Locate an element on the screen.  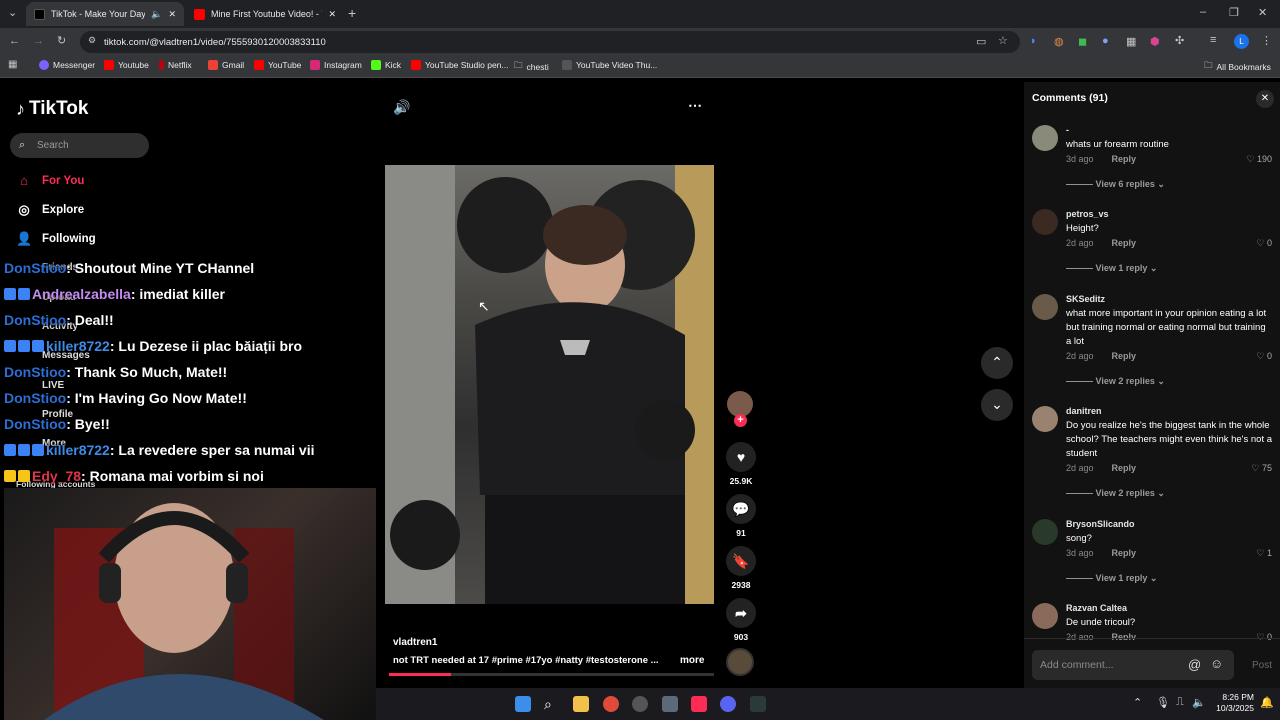
search-icon: ⌕ is located at coordinates (552, 704).